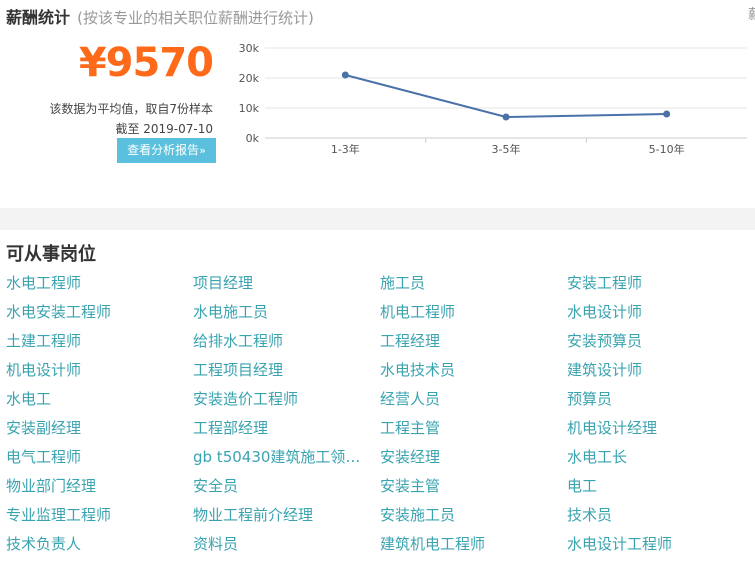 The width and height of the screenshot is (755, 564). What do you see at coordinates (238, 369) in the screenshot?
I see `job-link: 工程项目经理` at bounding box center [238, 369].